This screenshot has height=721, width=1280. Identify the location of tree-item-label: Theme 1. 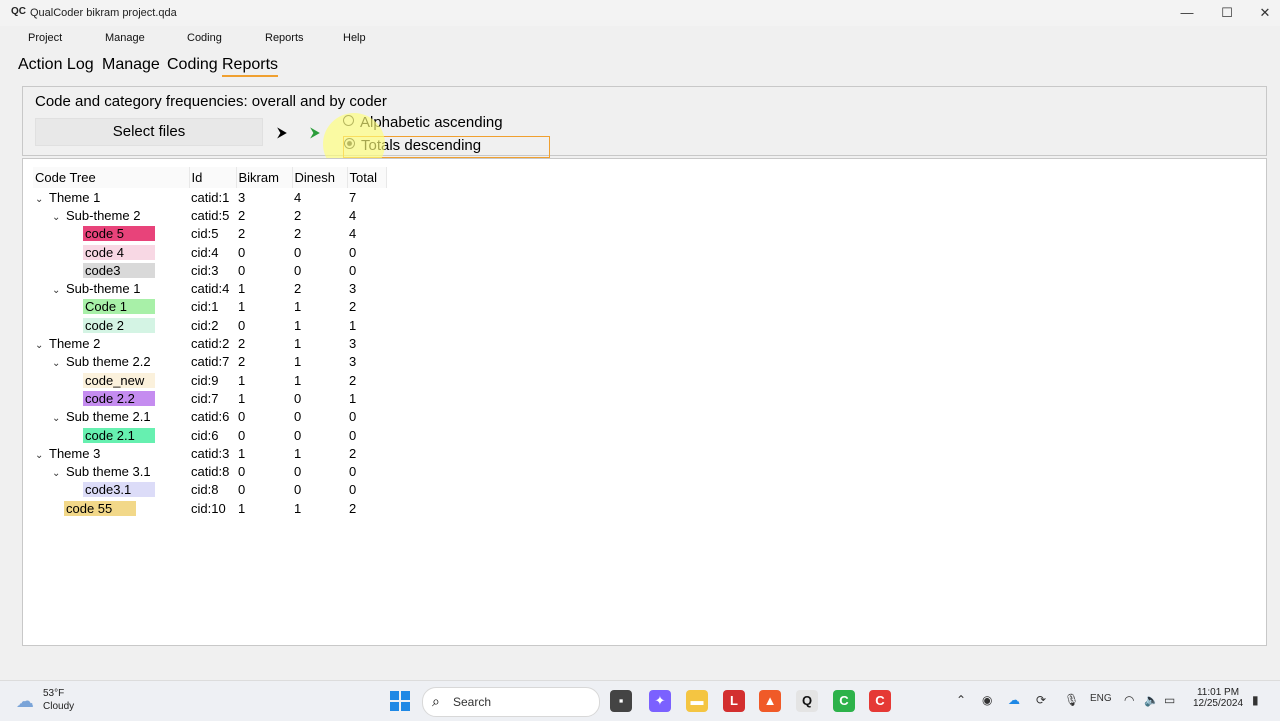
(75, 197).